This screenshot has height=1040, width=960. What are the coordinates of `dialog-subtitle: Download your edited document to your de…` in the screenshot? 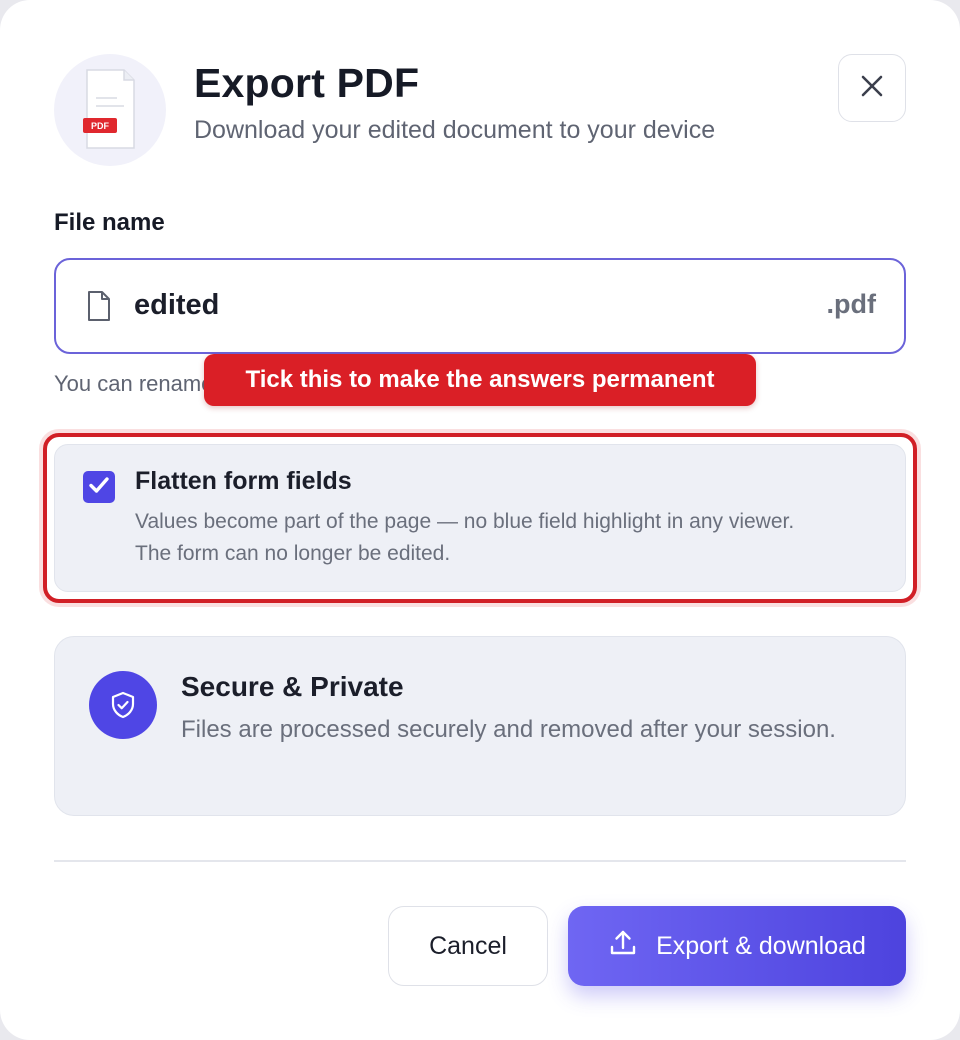 It's located at (455, 130).